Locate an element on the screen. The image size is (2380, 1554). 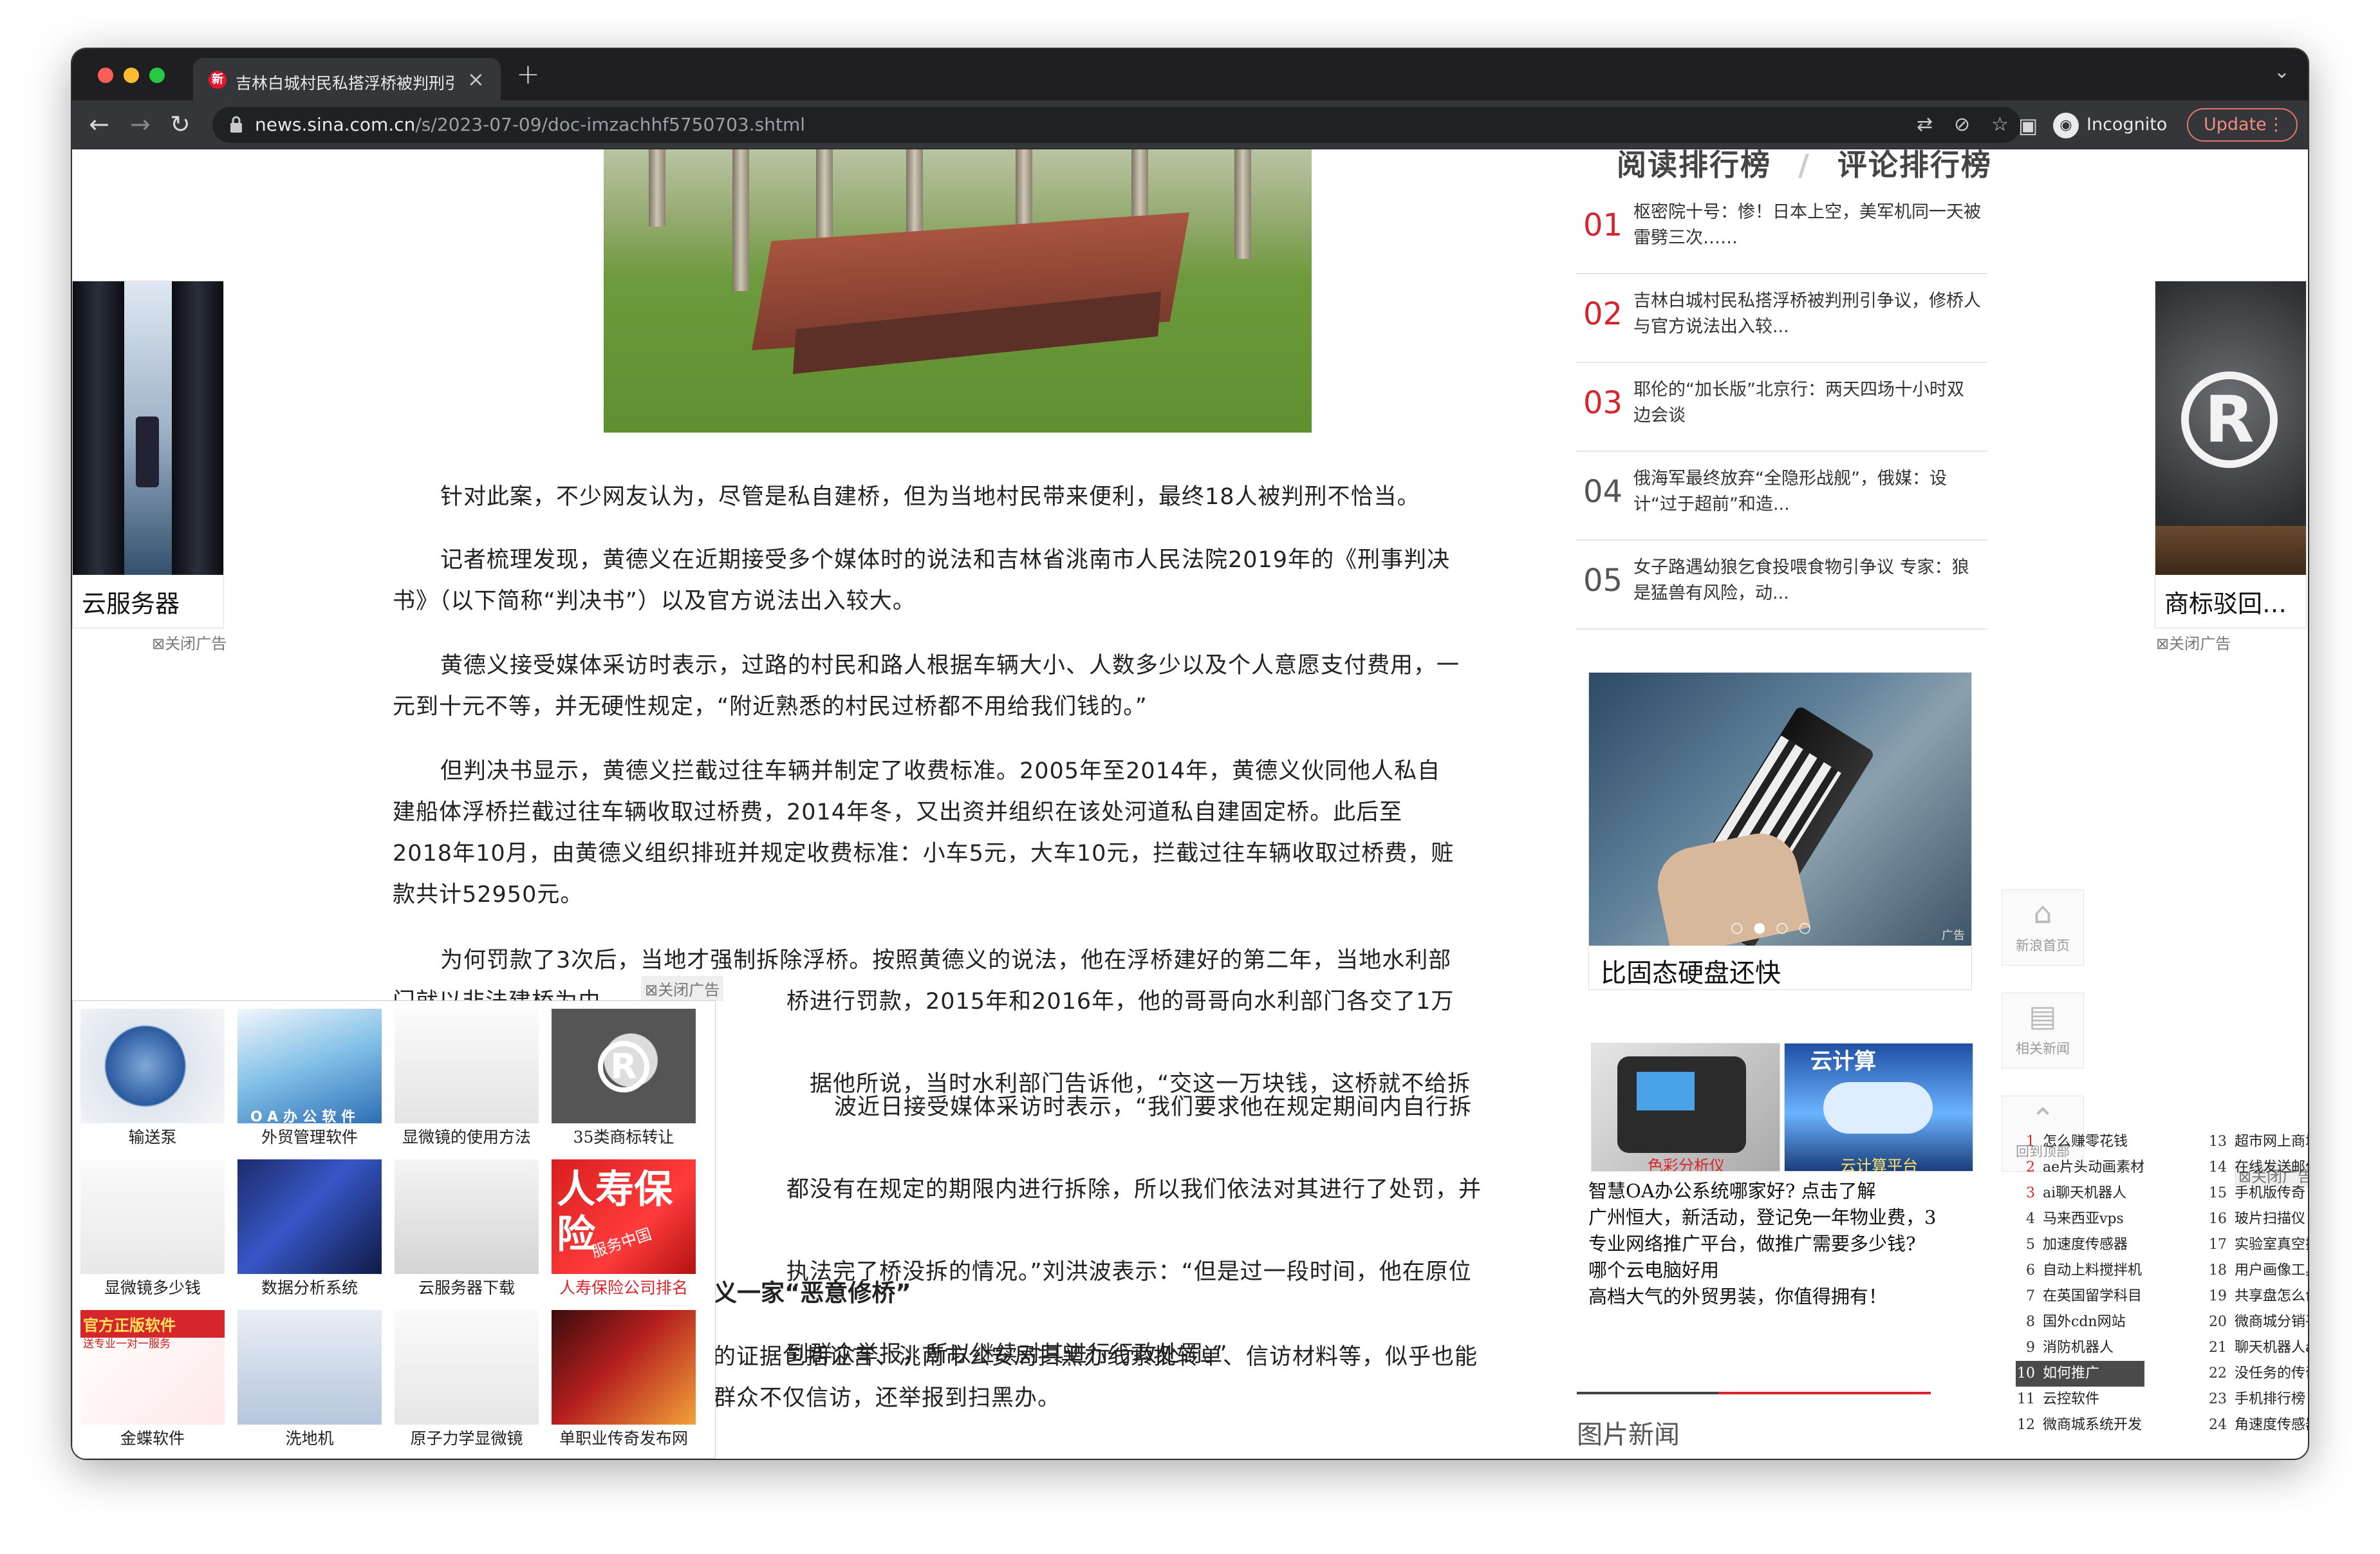
keyword-item: 8 国外cdn网站 is located at coordinates (2080, 1322).